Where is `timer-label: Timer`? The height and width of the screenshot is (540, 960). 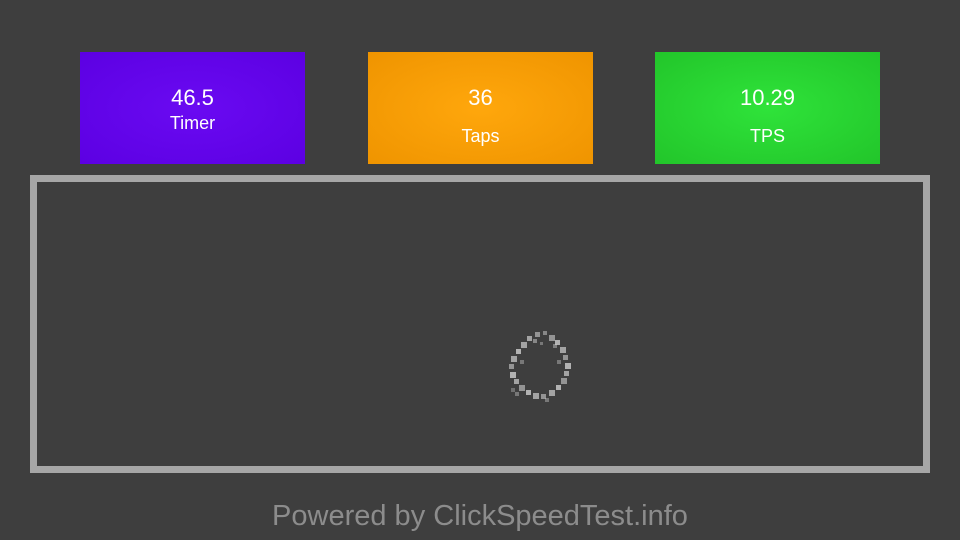
timer-label: Timer is located at coordinates (192, 123).